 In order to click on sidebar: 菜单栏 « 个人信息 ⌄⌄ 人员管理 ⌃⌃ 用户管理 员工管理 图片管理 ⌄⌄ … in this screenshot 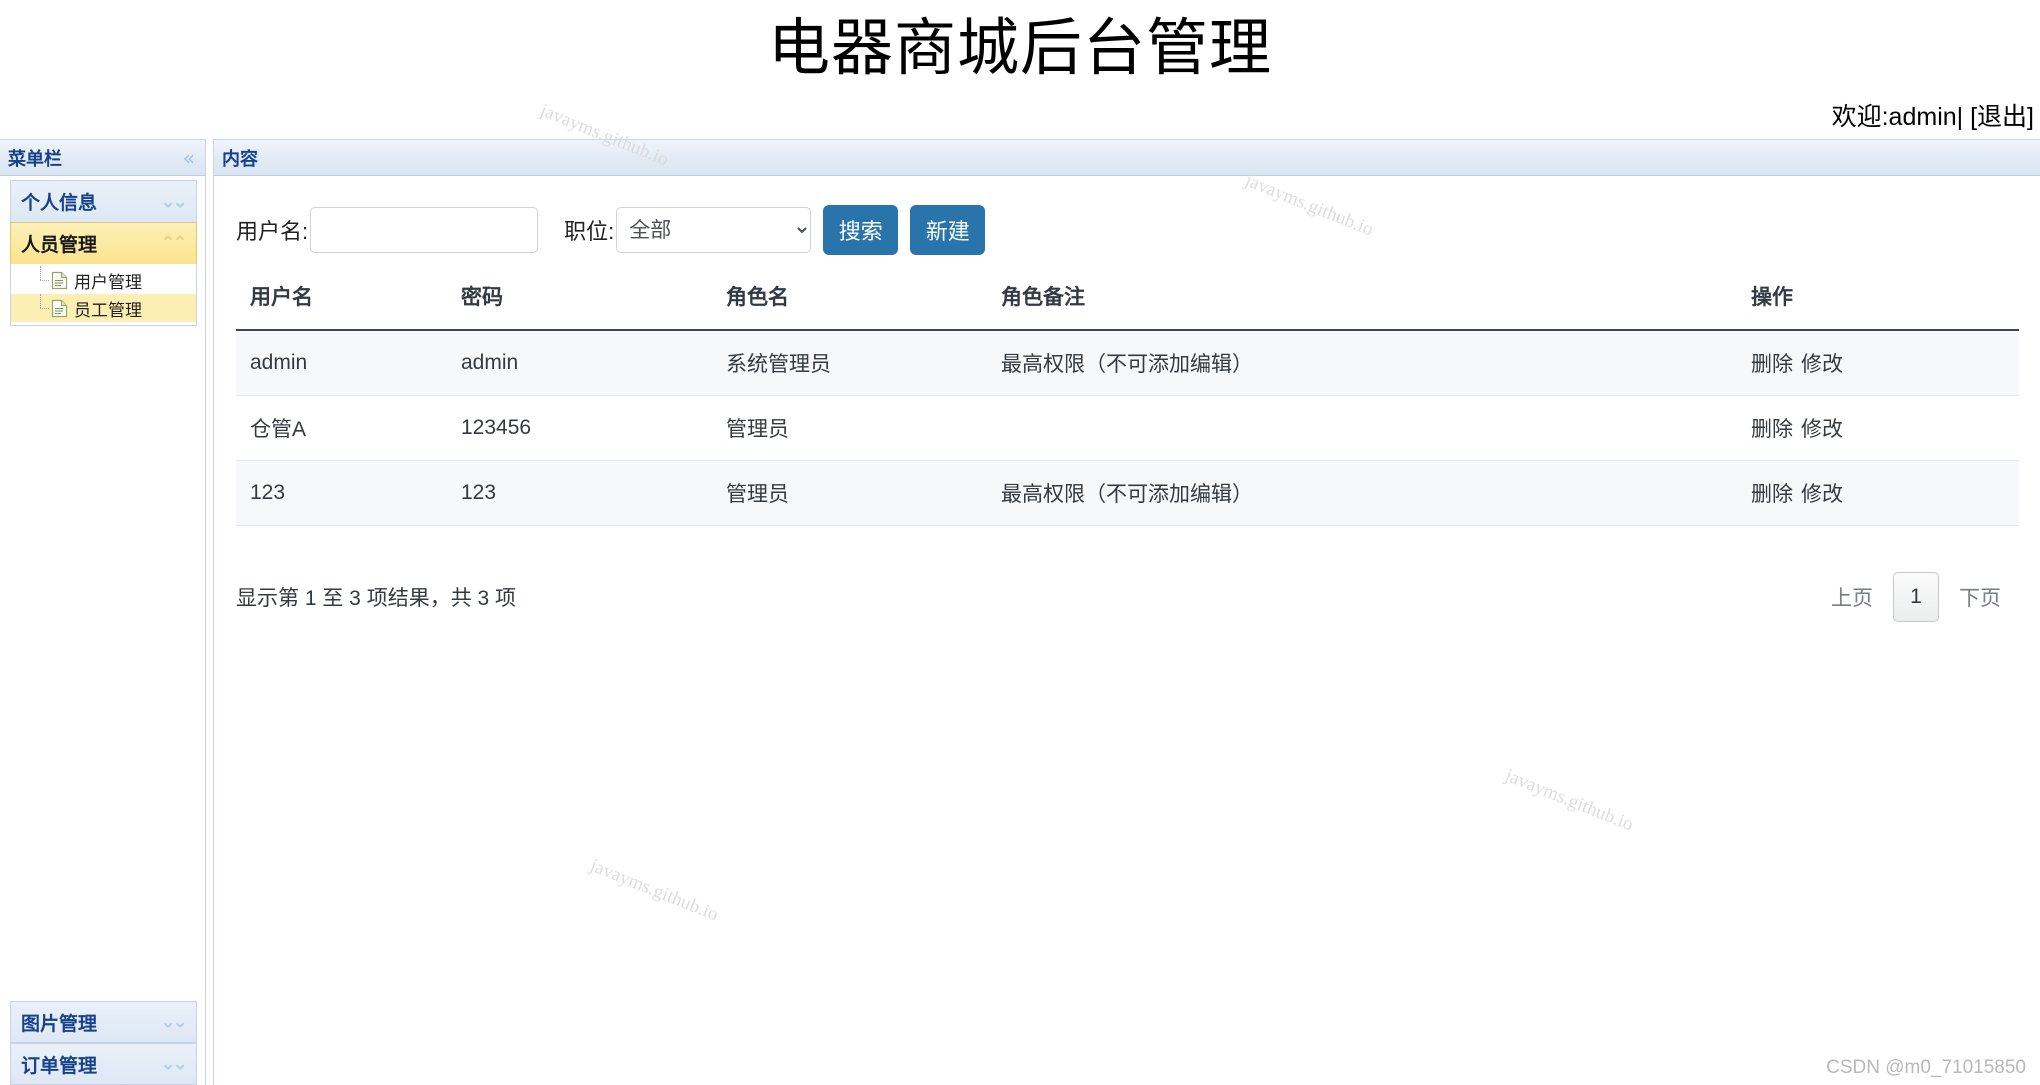, I will do `click(103, 612)`.